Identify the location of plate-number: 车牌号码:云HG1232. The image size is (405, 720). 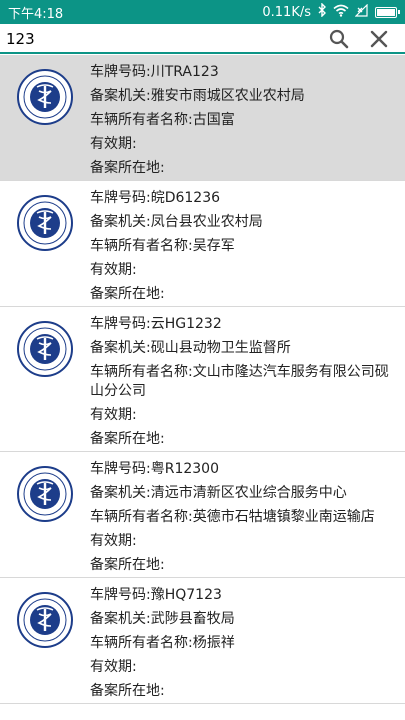
(156, 323).